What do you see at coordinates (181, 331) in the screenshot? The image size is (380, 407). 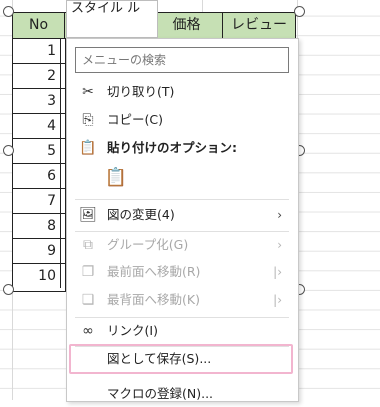 I see `menu-item-link: ∞ リンク(I)` at bounding box center [181, 331].